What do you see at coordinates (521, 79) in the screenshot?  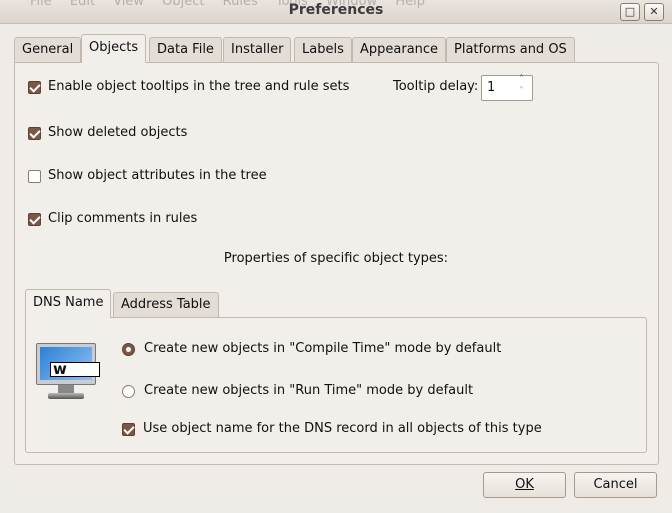 I see `spin-up-icon: ˄` at bounding box center [521, 79].